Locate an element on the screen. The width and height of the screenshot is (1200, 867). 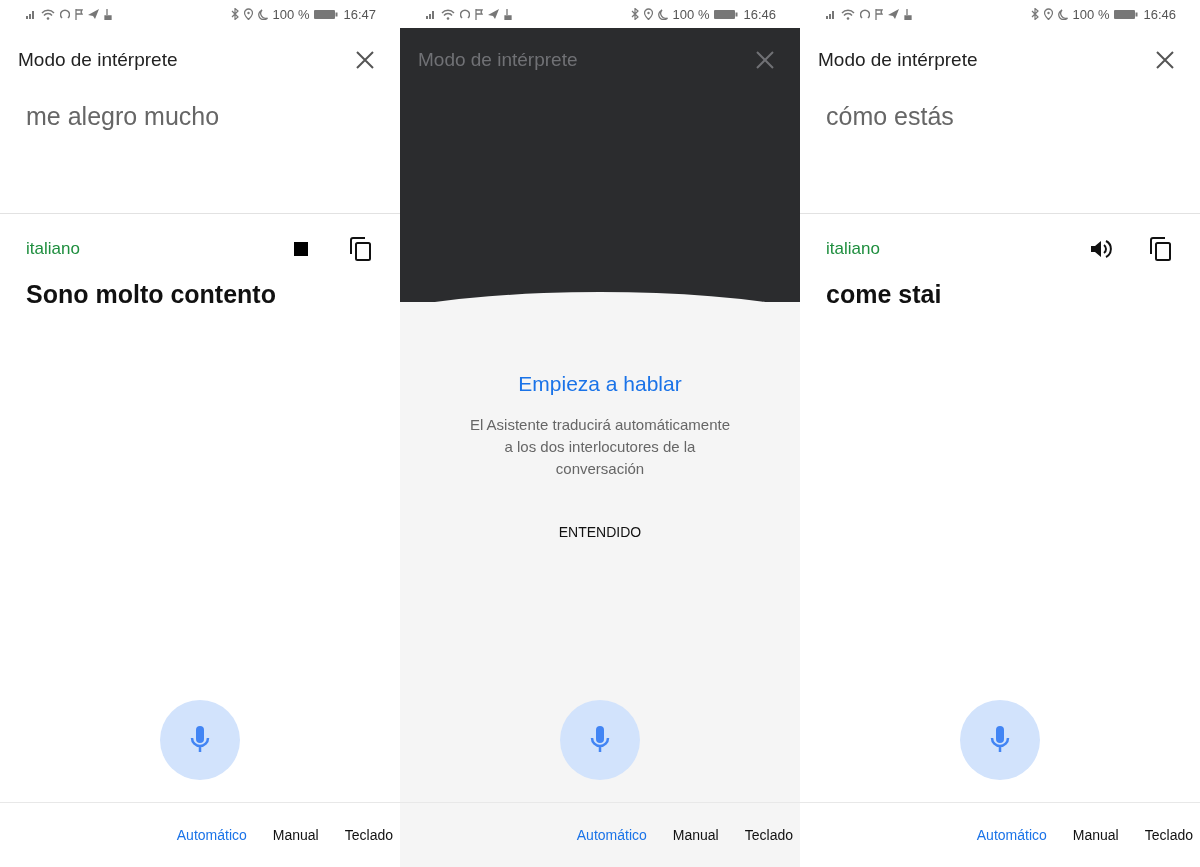
translated-text: Sono molto contento is located at coordinates (151, 294).